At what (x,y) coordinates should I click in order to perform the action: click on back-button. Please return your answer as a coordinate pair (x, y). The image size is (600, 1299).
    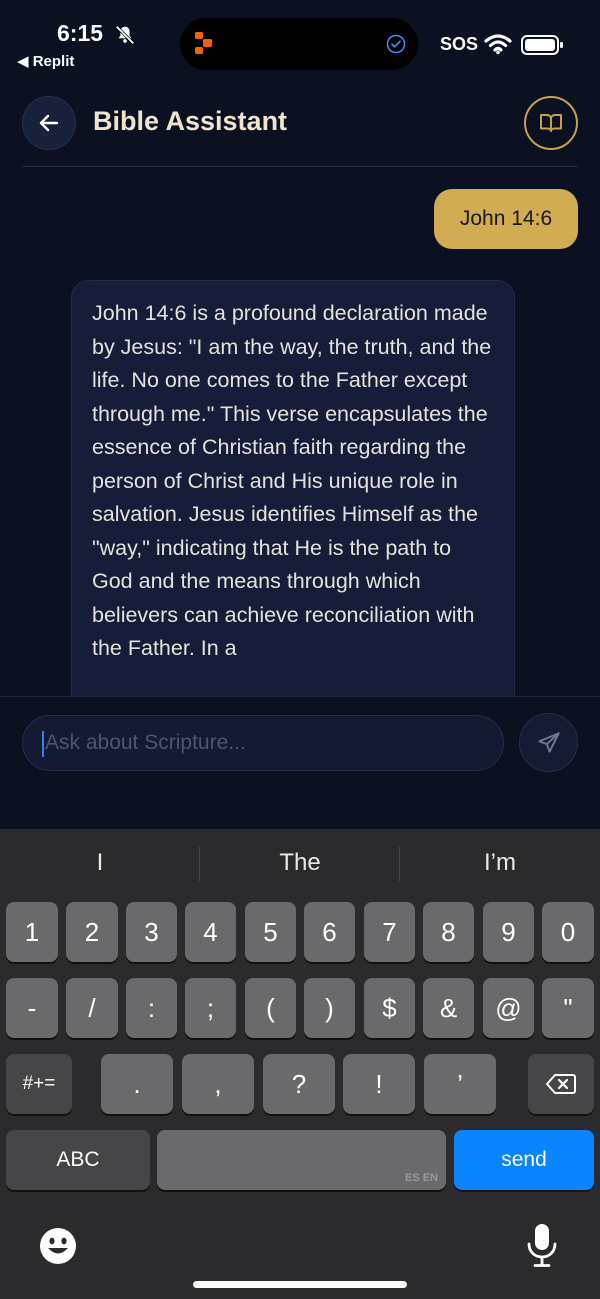
    Looking at the image, I should click on (49, 123).